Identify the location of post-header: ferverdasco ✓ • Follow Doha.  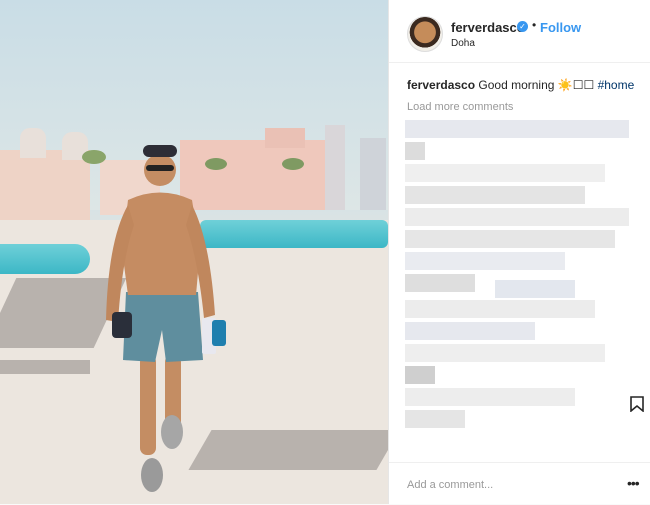
(519, 31).